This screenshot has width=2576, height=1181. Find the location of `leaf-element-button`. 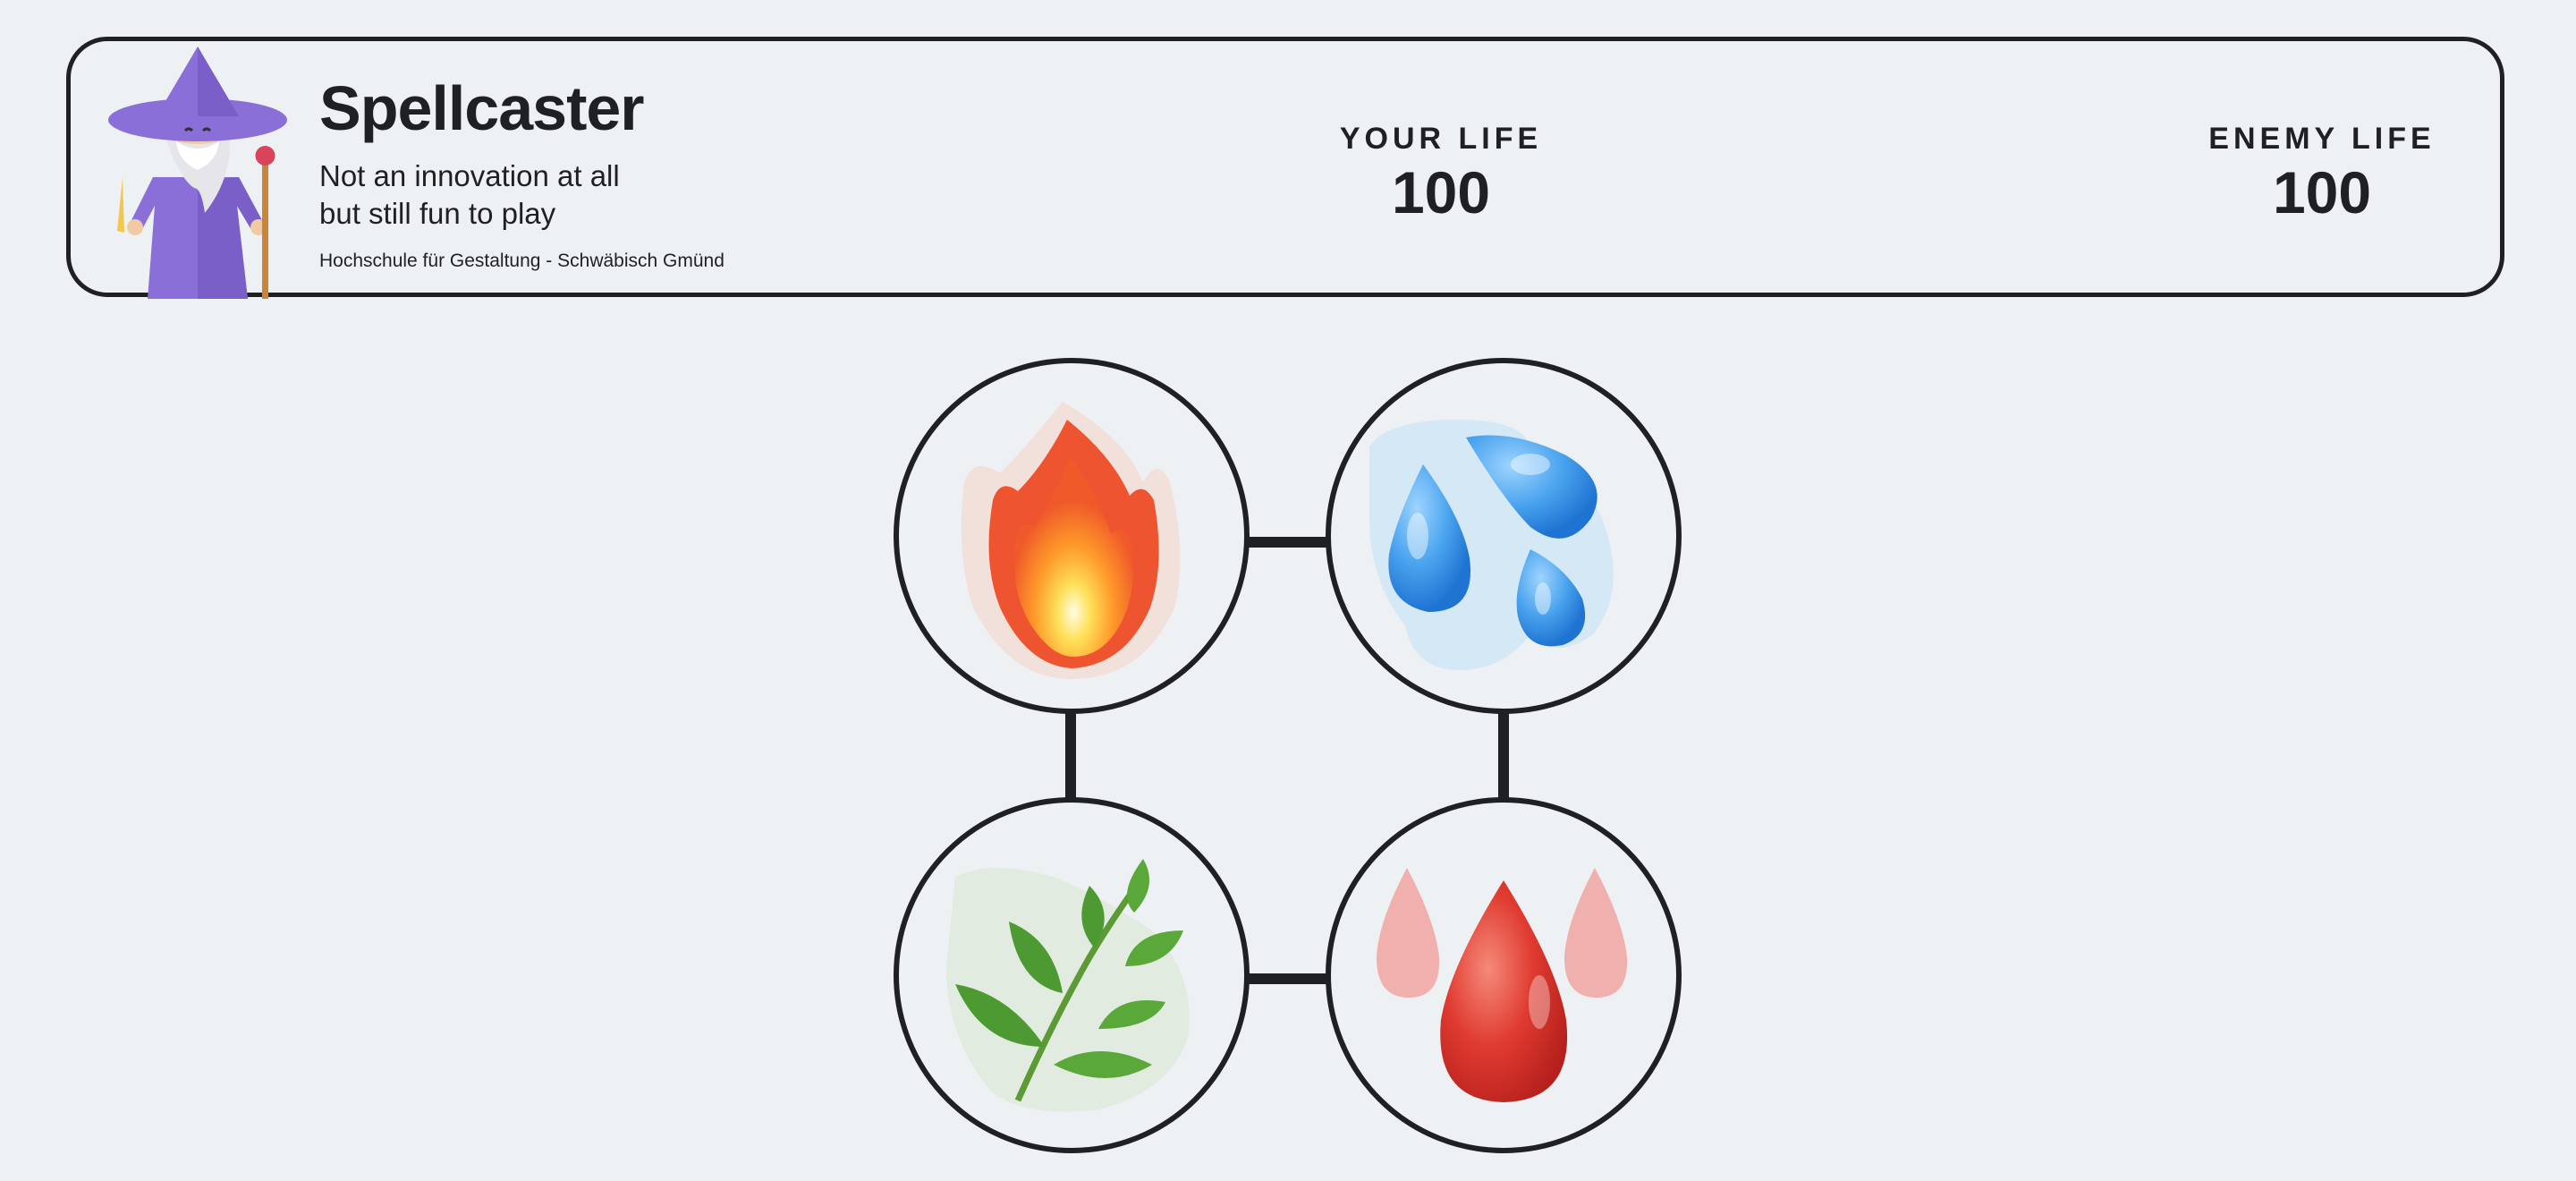

leaf-element-button is located at coordinates (1072, 975).